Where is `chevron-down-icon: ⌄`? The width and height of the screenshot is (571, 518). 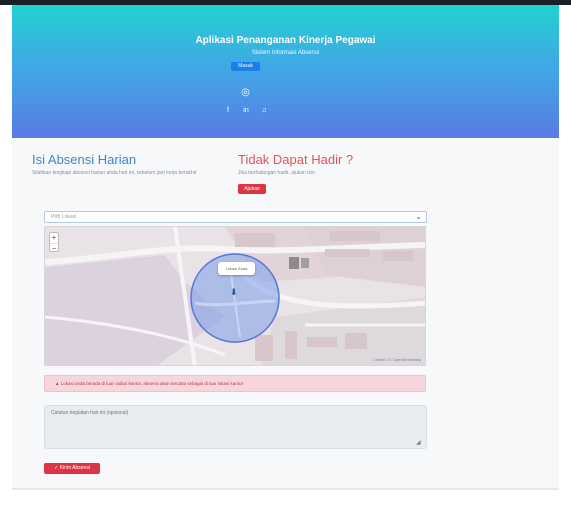 chevron-down-icon: ⌄ is located at coordinates (418, 216).